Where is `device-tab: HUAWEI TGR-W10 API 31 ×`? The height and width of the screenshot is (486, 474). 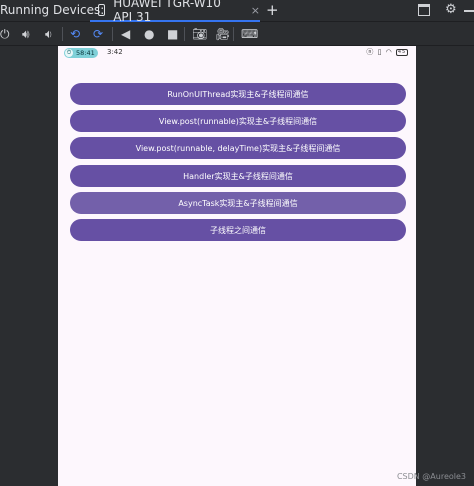
device-tab: HUAWEI TGR-W10 API 31 × is located at coordinates (175, 12).